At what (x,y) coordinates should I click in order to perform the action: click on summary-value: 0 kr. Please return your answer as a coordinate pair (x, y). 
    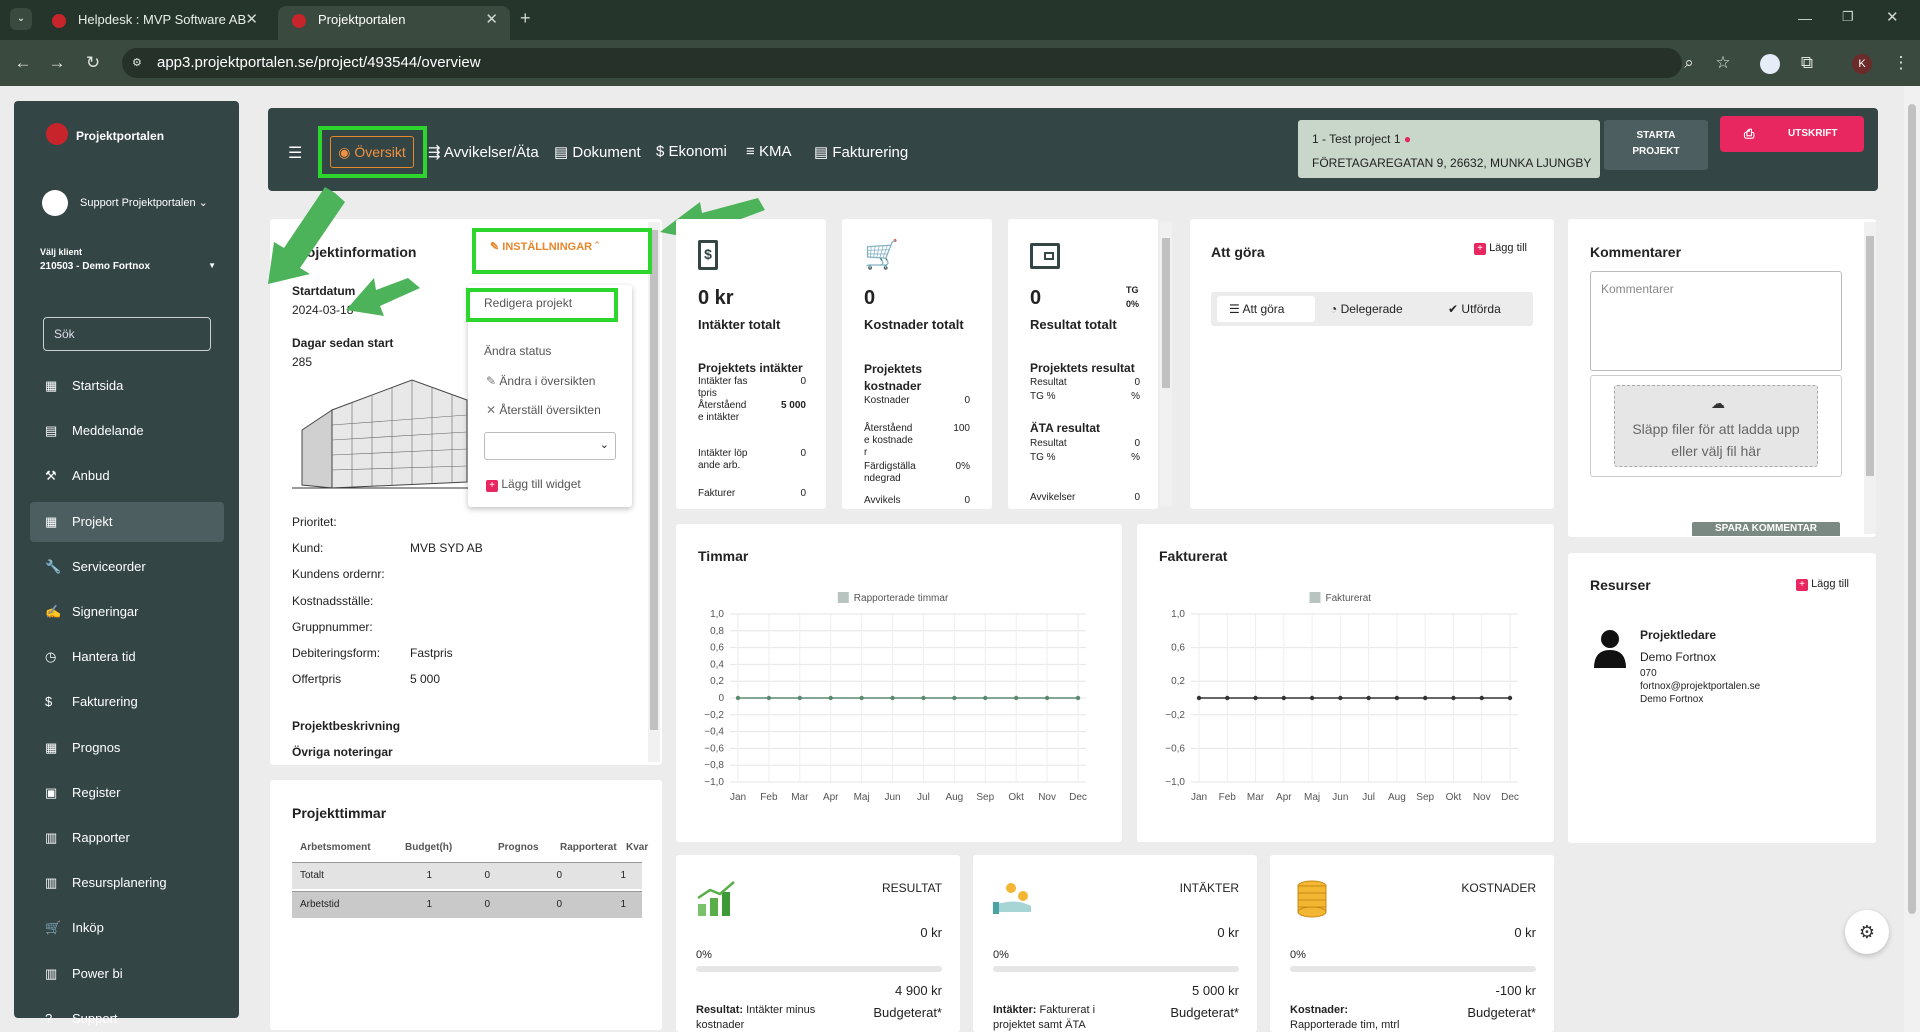
    Looking at the image, I should click on (931, 932).